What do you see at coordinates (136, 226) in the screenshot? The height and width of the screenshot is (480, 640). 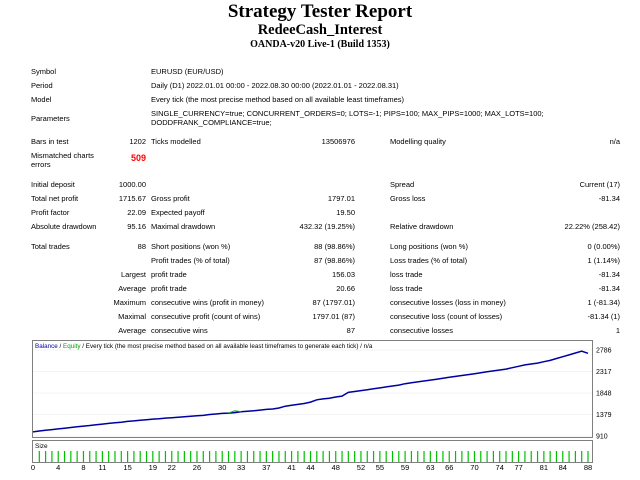 I see `absolute-drawdown-value: 95.16` at bounding box center [136, 226].